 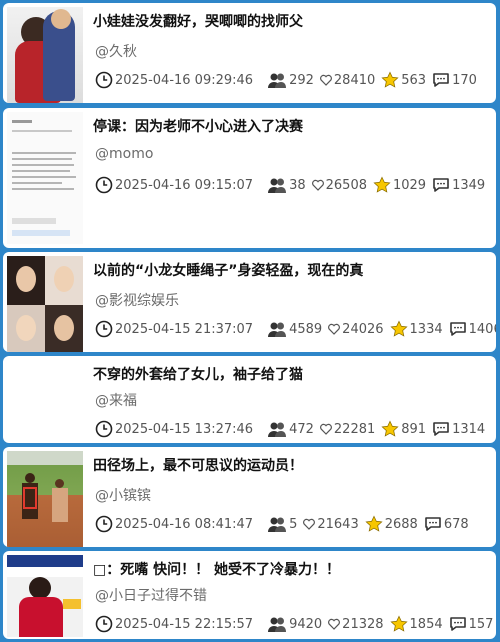 What do you see at coordinates (306, 329) in the screenshot?
I see `users-count: 4589` at bounding box center [306, 329].